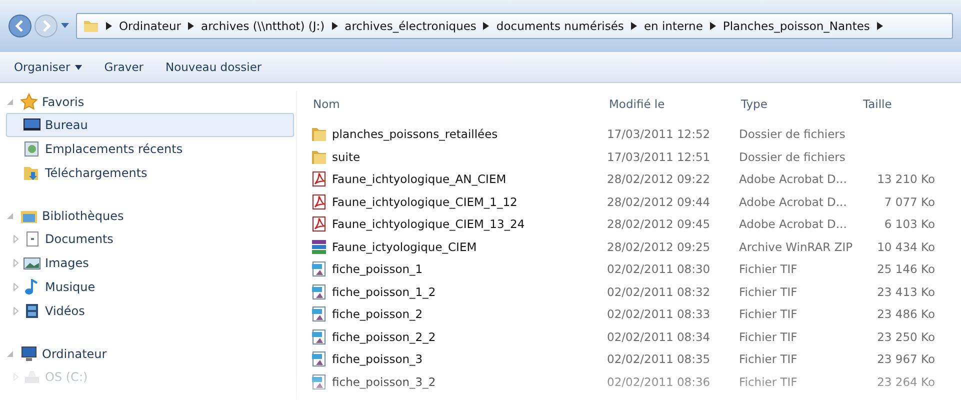 The width and height of the screenshot is (961, 400). What do you see at coordinates (796, 26) in the screenshot?
I see `breadcrumb: Planches_poisson_Nantes` at bounding box center [796, 26].